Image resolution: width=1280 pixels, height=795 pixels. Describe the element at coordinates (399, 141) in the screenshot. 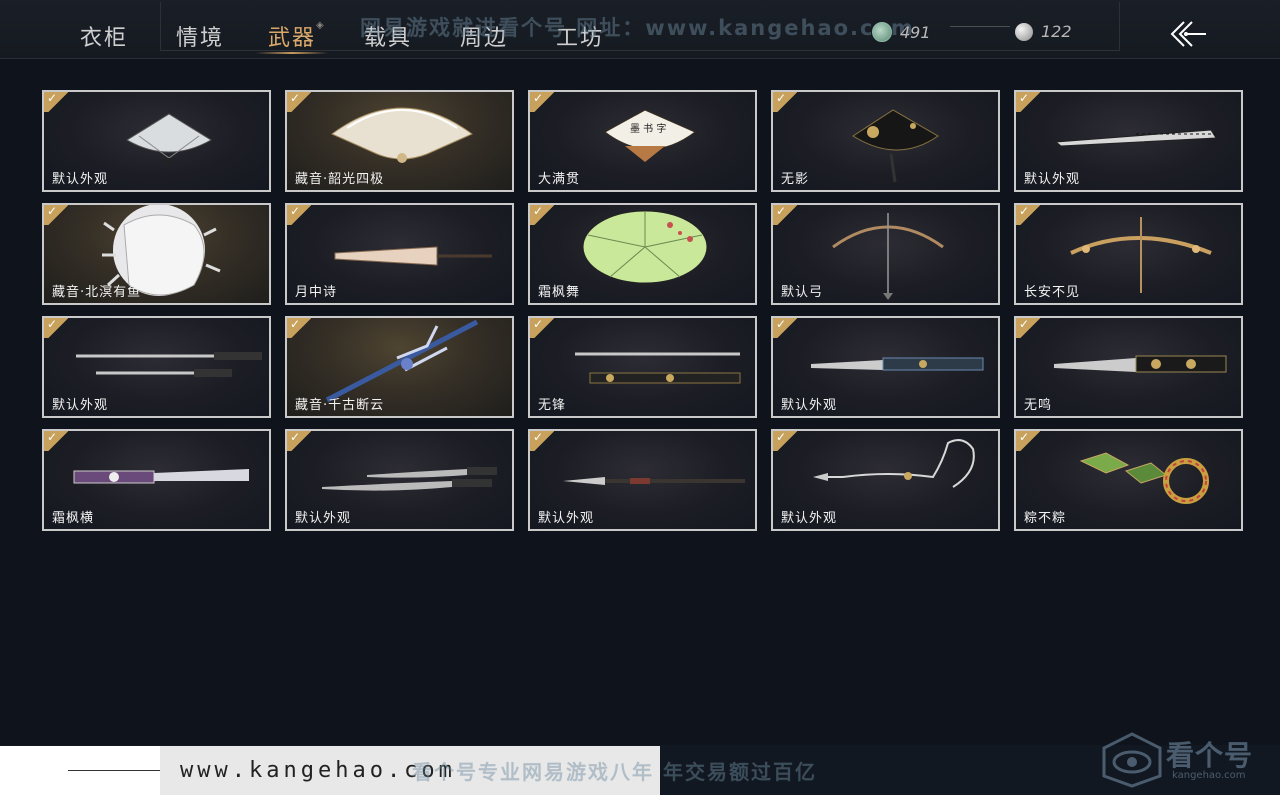

I see `weapon-card: ✓ 藏音·韶光四极` at that location.